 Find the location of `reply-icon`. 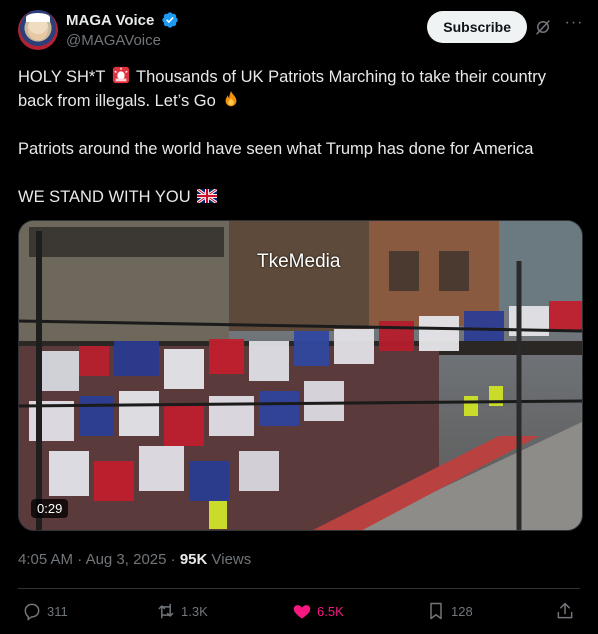

reply-icon is located at coordinates (32, 612).